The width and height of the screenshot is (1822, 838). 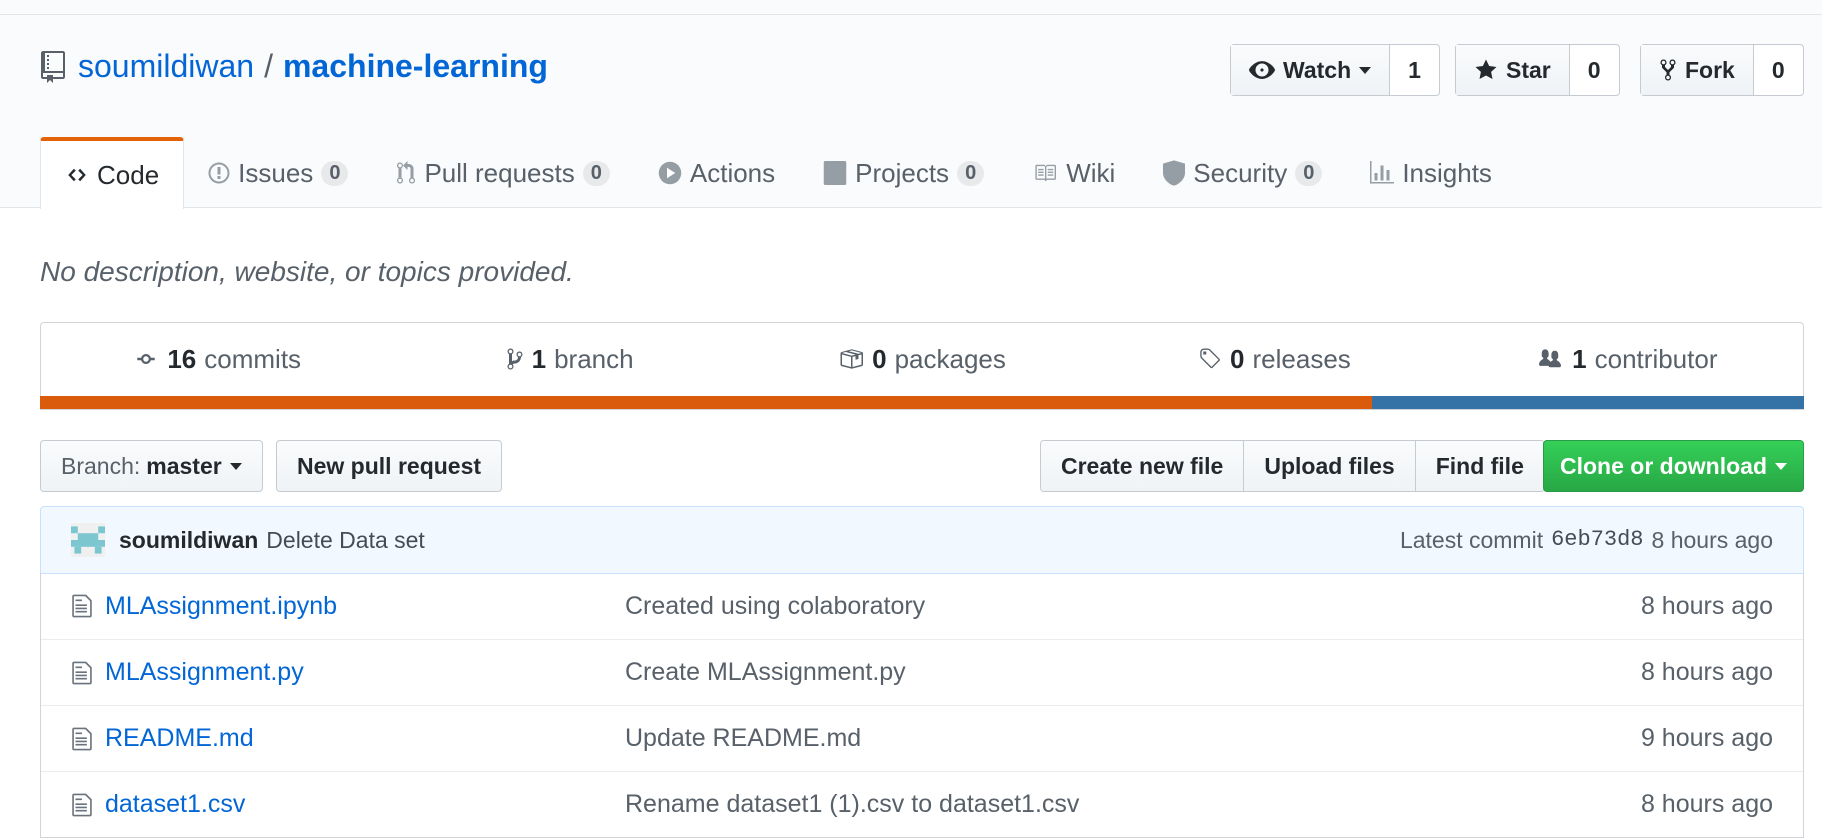 What do you see at coordinates (1133, 606) in the screenshot?
I see `file-commit-message: Created using colaboratory` at bounding box center [1133, 606].